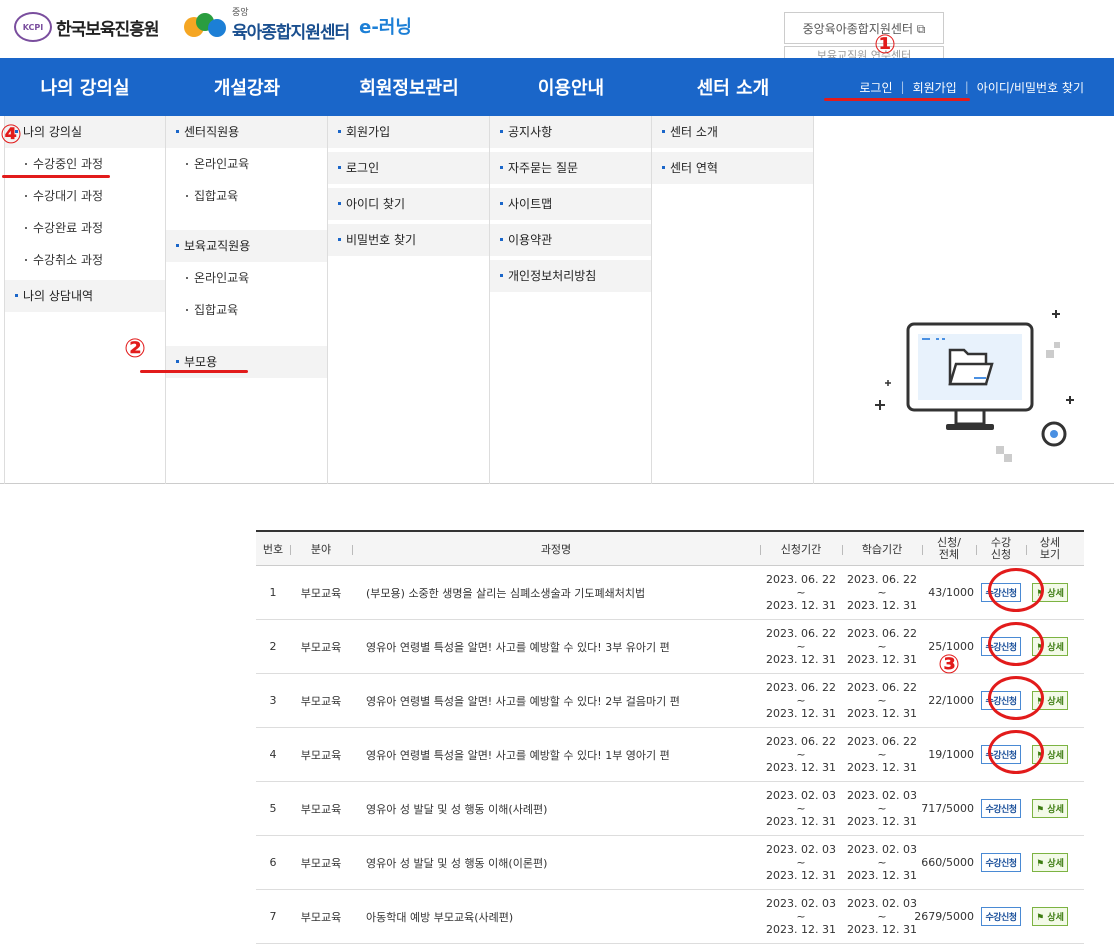 The width and height of the screenshot is (1114, 944). What do you see at coordinates (246, 132) in the screenshot?
I see `menu-center-staff: 센터직원용` at bounding box center [246, 132].